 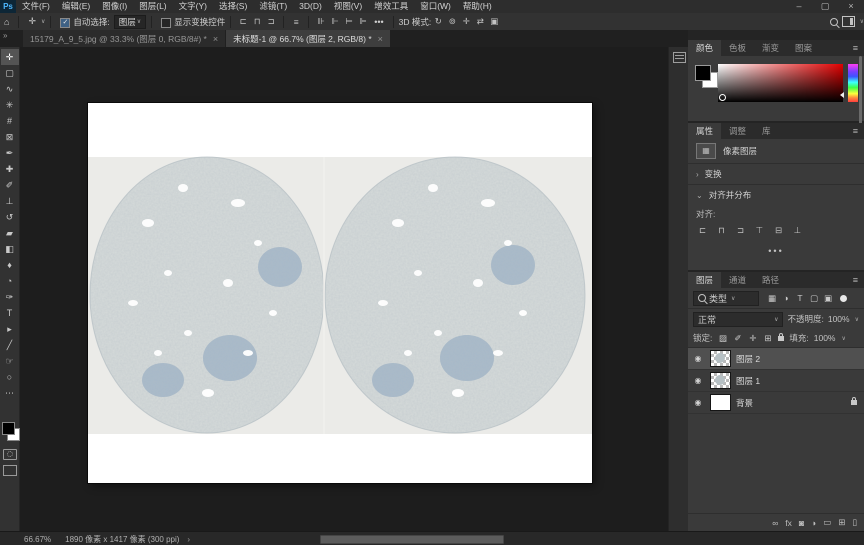 What do you see at coordinates (412, 539) in the screenshot?
I see `horizontal-scrollbar` at bounding box center [412, 539].